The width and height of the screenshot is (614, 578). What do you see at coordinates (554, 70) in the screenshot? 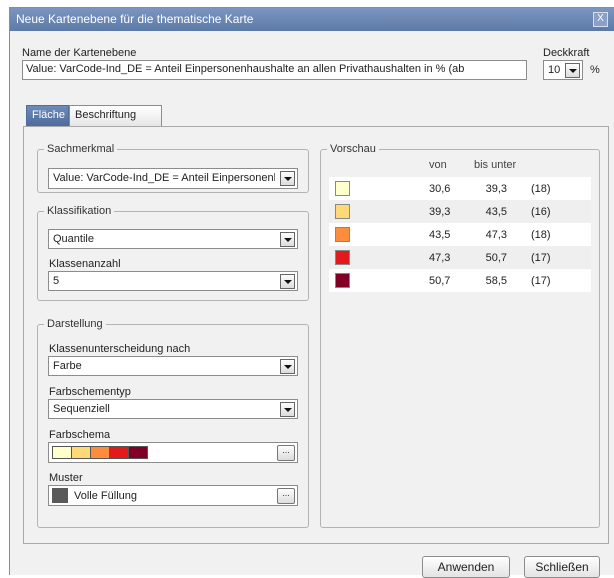
I see `opacity-value: 100` at bounding box center [554, 70].